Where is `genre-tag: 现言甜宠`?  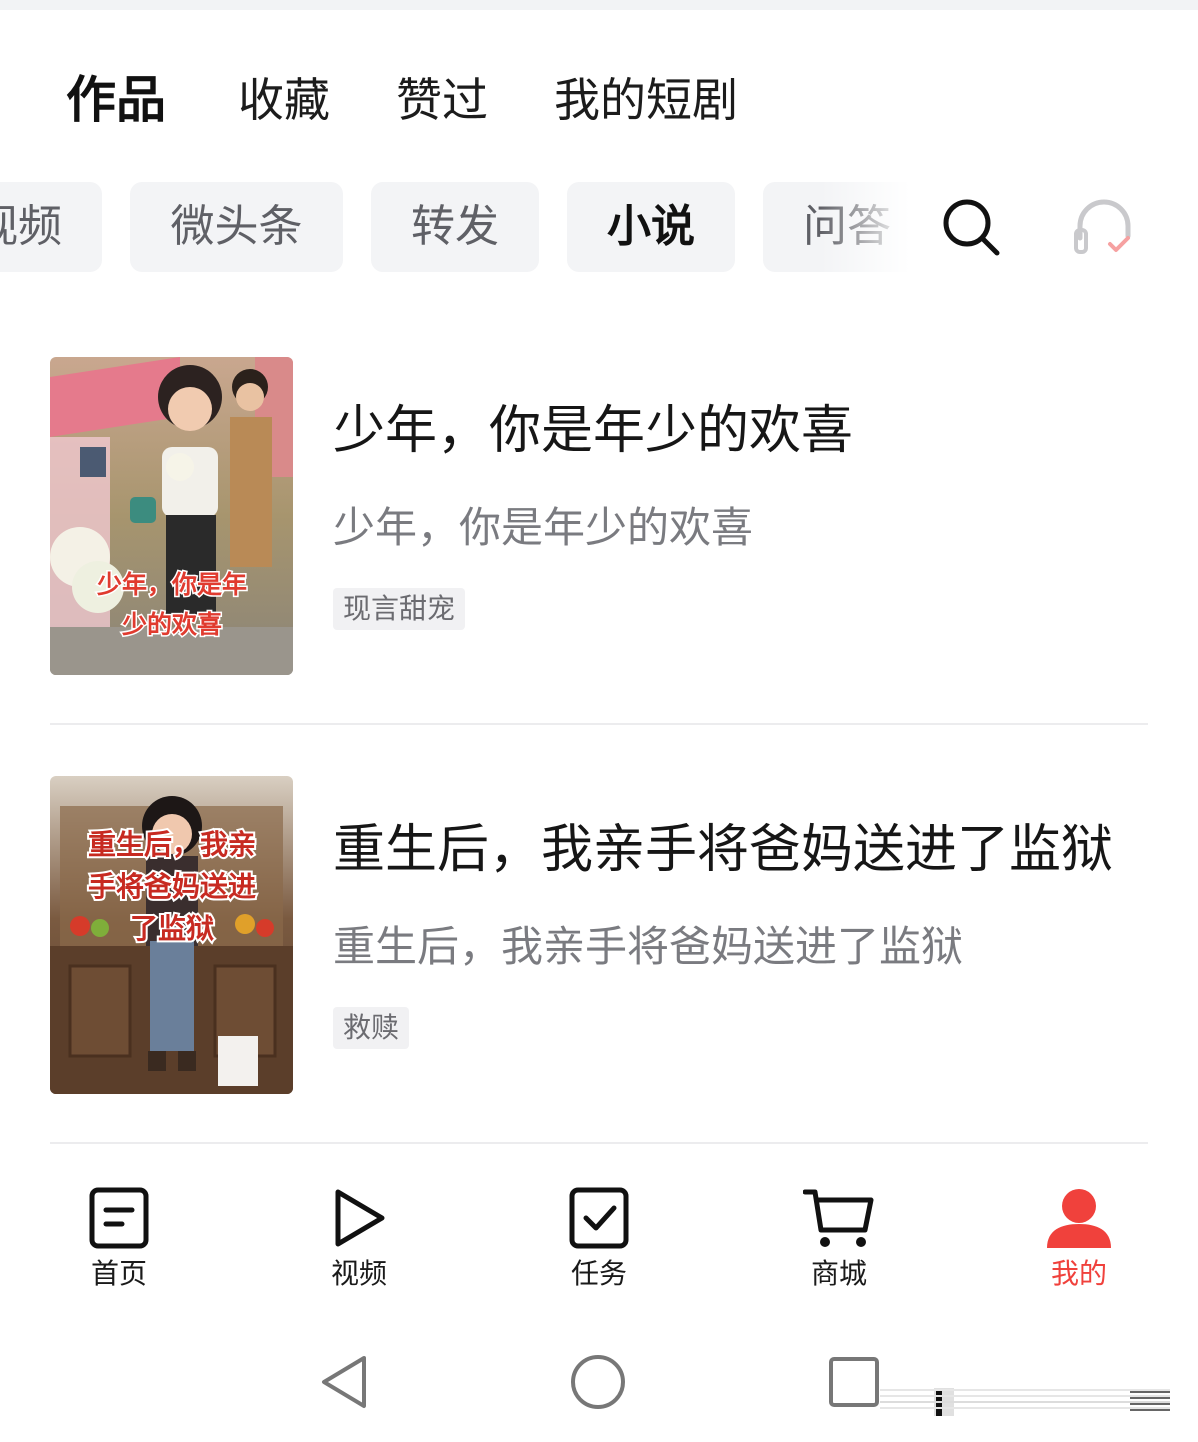 genre-tag: 现言甜宠 is located at coordinates (399, 609).